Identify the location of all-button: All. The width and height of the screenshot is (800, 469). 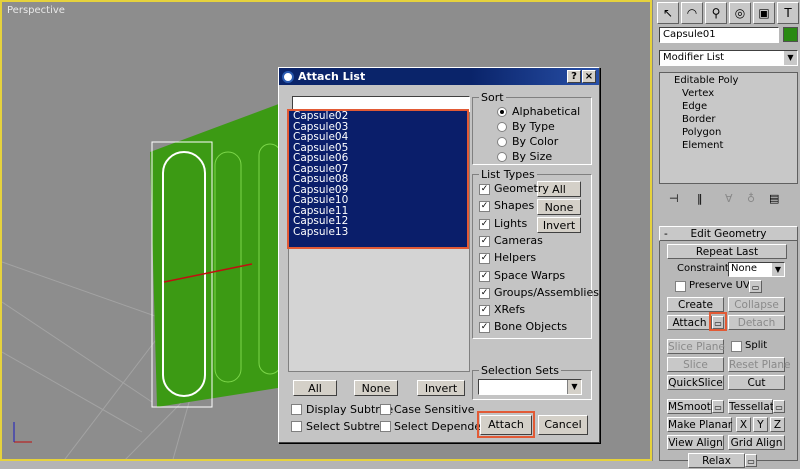
(315, 388).